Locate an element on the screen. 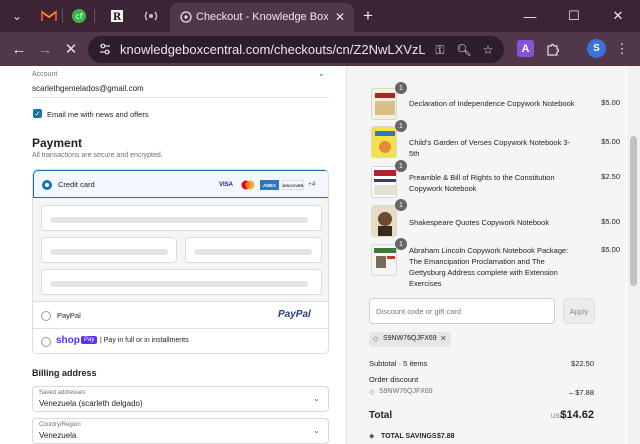 Image resolution: width=640 pixels, height=444 pixels. mastercard-icon is located at coordinates (248, 185).